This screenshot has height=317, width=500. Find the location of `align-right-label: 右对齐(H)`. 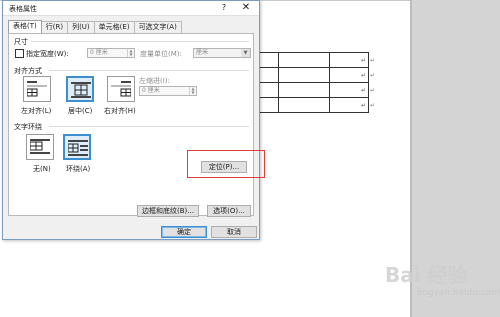

align-right-label: 右对齐(H) is located at coordinates (120, 111).